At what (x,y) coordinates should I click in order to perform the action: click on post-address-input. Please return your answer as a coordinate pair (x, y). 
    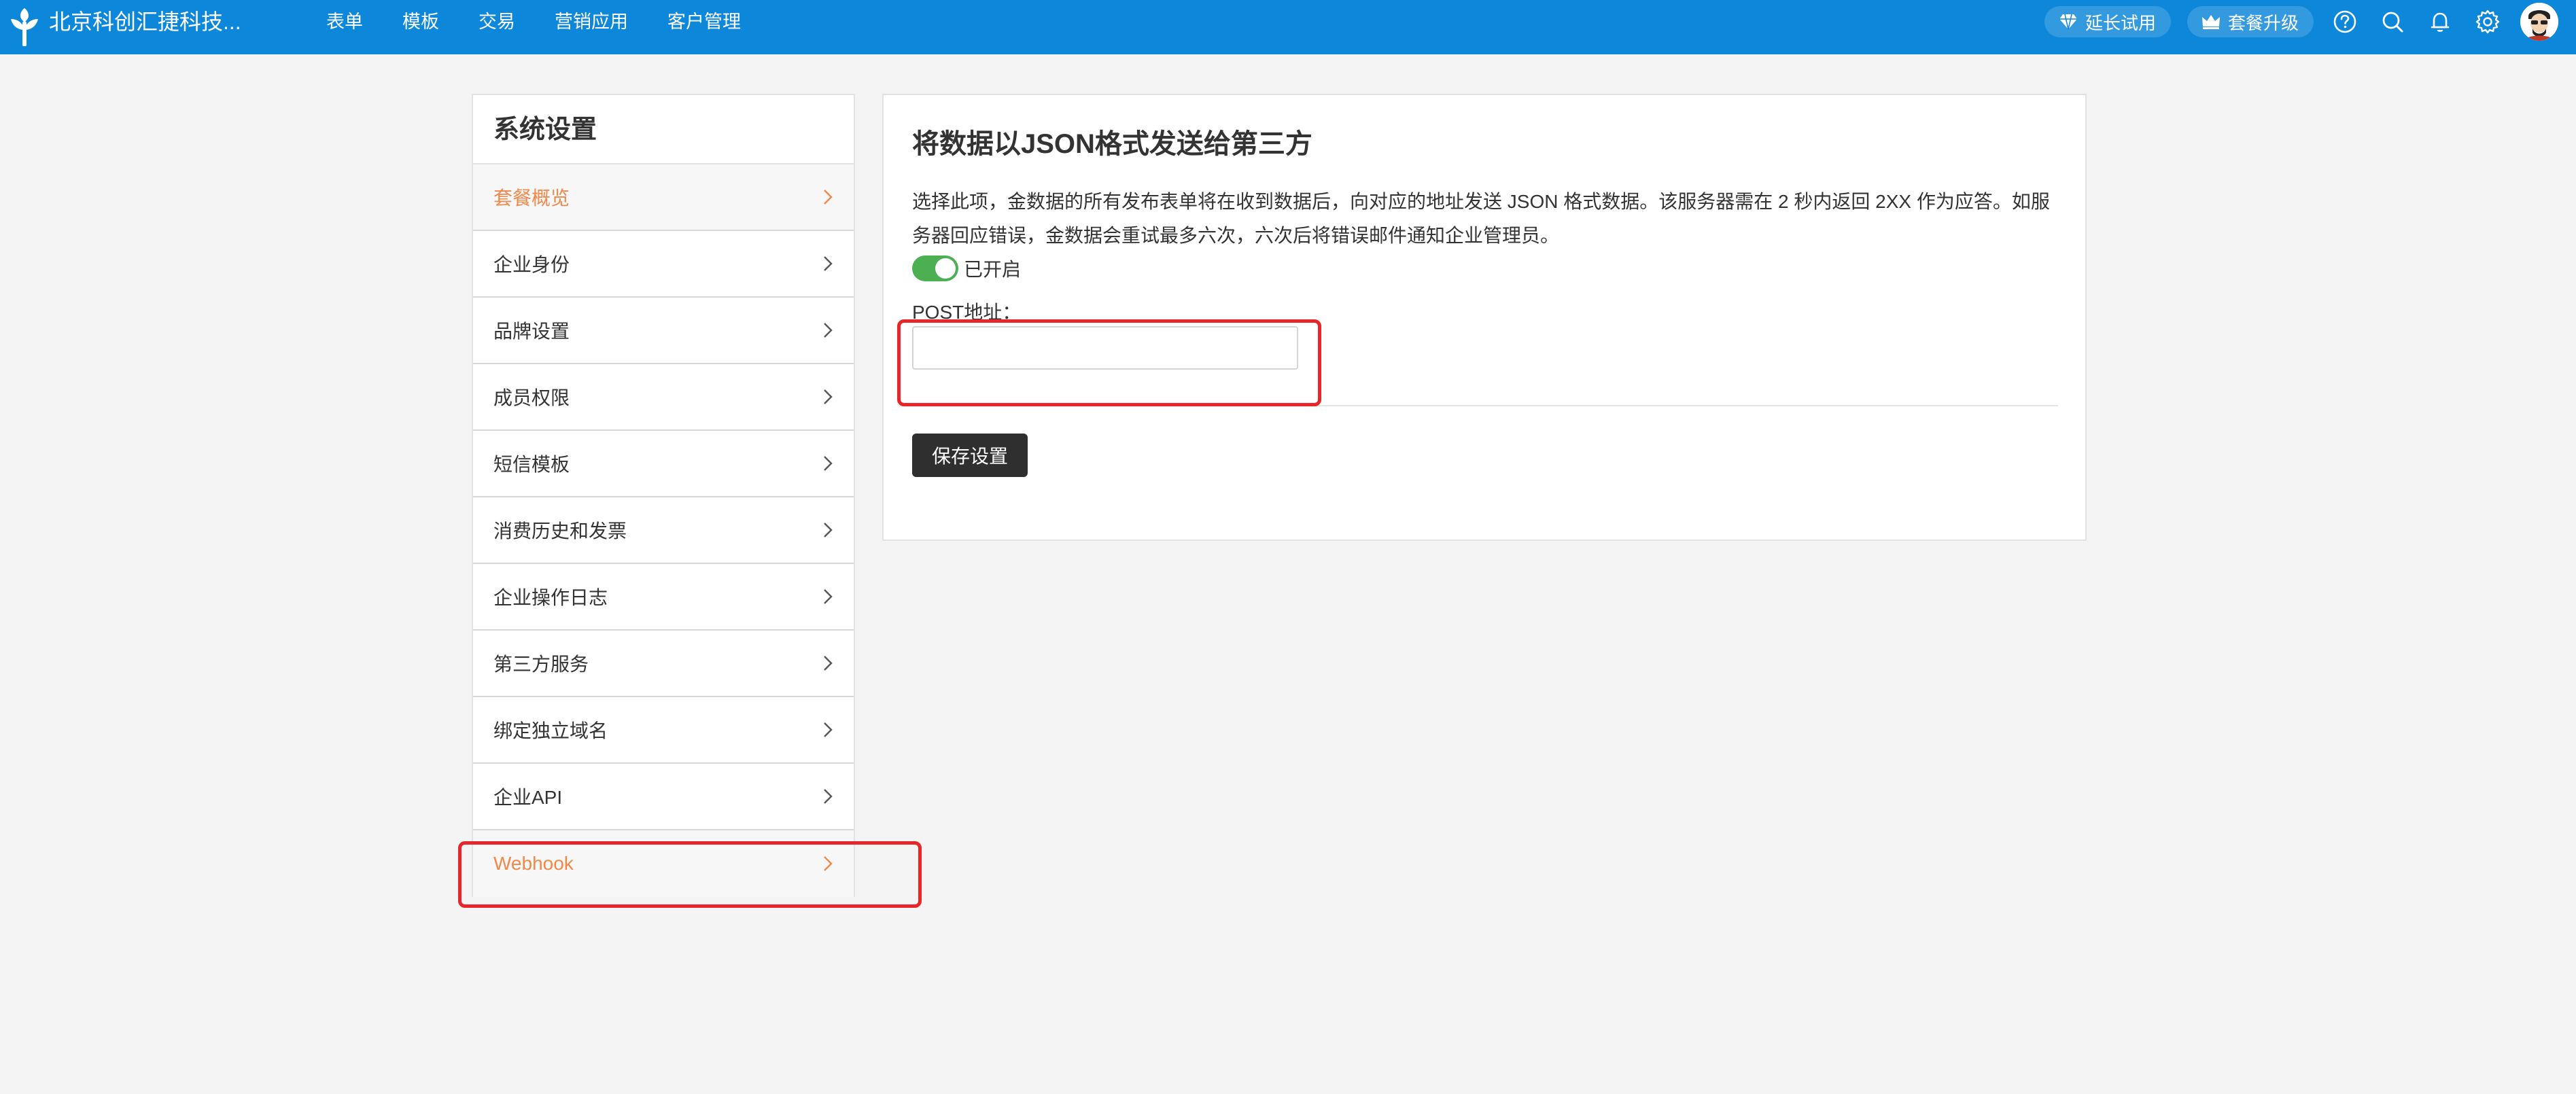
    Looking at the image, I should click on (1105, 348).